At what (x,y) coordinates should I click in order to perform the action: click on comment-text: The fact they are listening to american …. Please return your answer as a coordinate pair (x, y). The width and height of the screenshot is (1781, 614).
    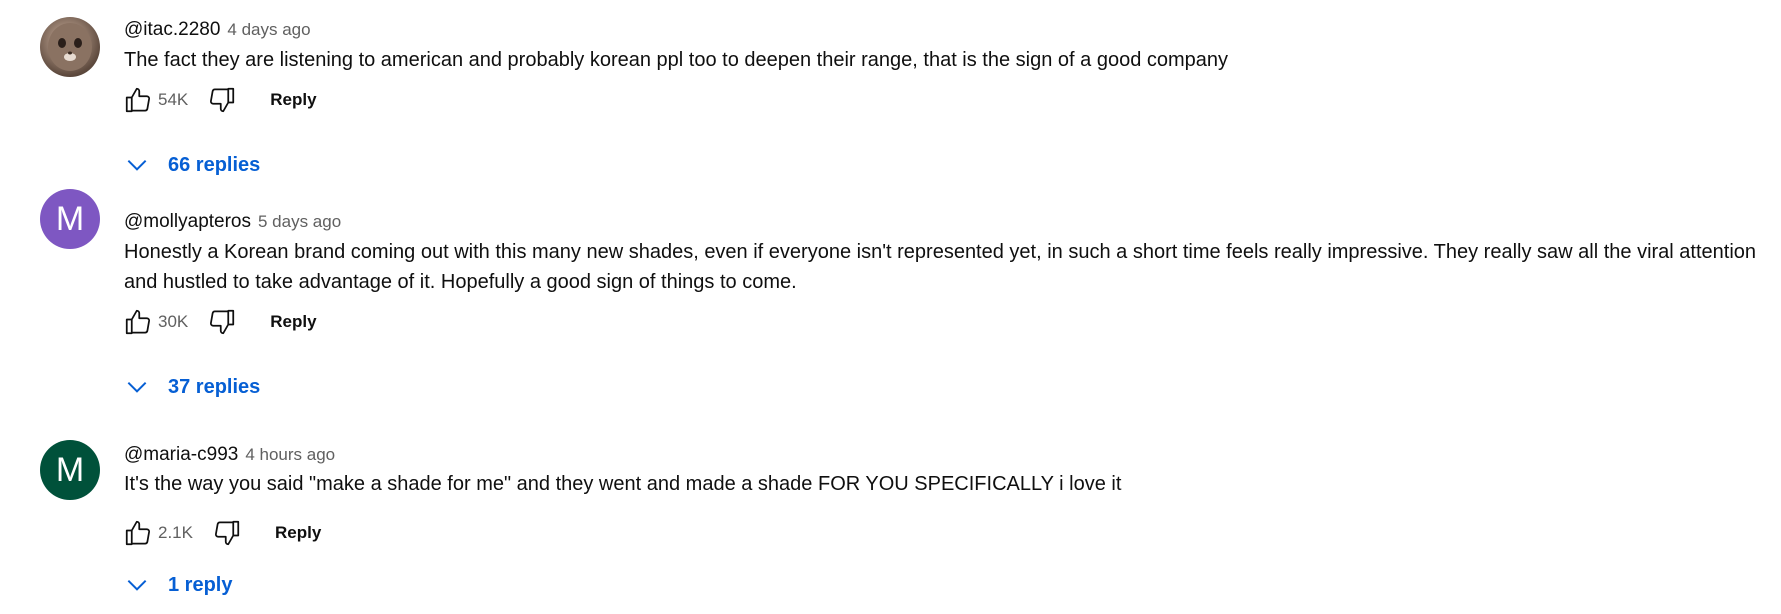
    Looking at the image, I should click on (676, 60).